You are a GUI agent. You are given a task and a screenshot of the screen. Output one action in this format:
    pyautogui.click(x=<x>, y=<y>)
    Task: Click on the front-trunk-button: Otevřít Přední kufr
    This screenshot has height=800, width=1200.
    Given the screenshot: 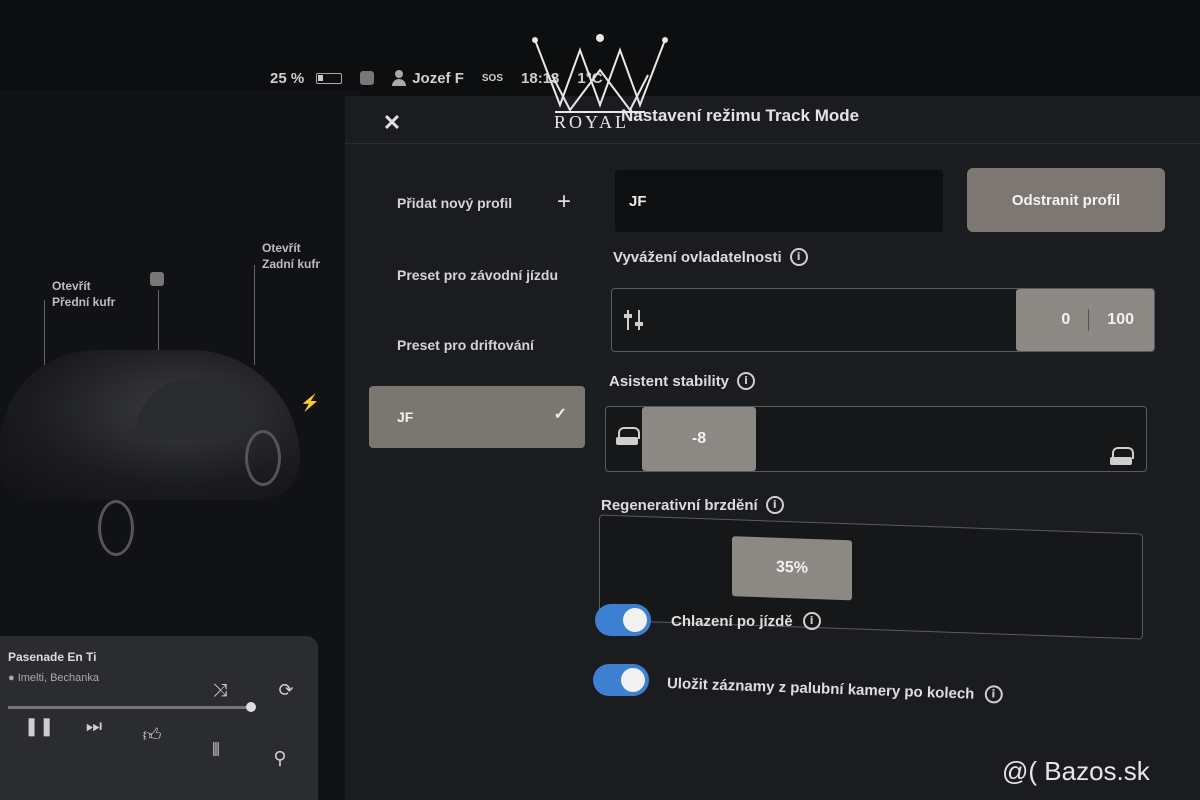 What is the action you would take?
    pyautogui.click(x=92, y=294)
    